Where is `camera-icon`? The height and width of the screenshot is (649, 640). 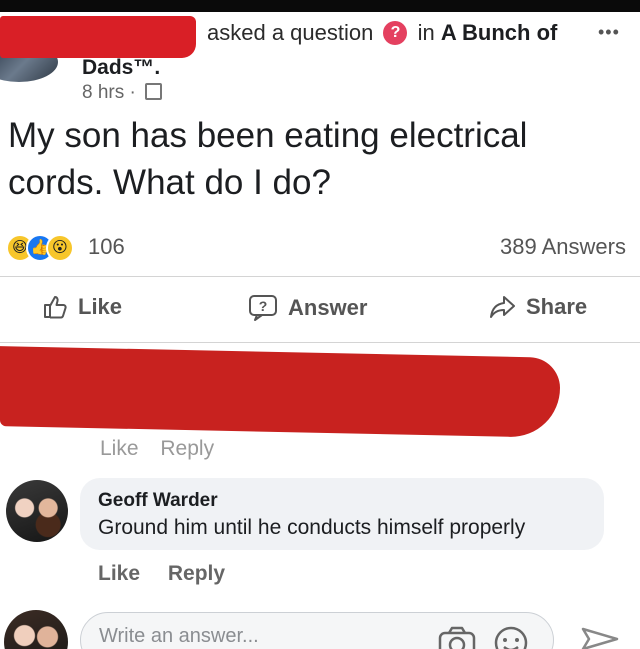
camera-icon is located at coordinates (457, 637).